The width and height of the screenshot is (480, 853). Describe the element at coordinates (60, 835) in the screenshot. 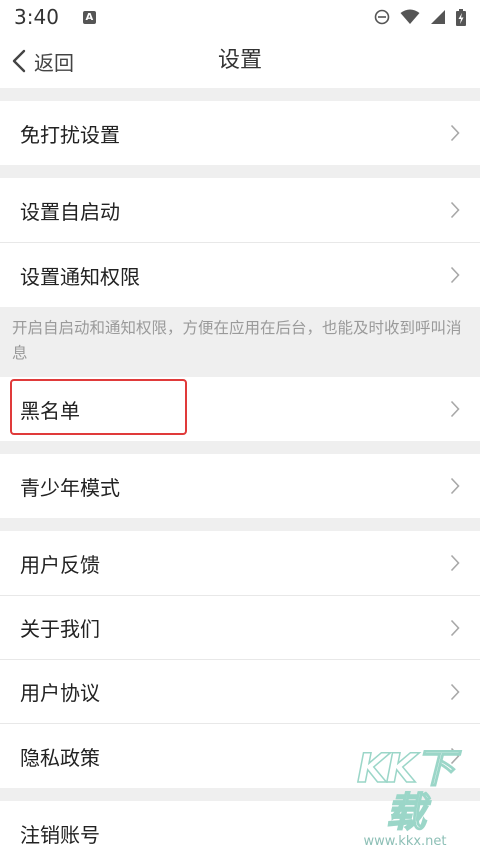

I see `row-label: 注销账号` at that location.